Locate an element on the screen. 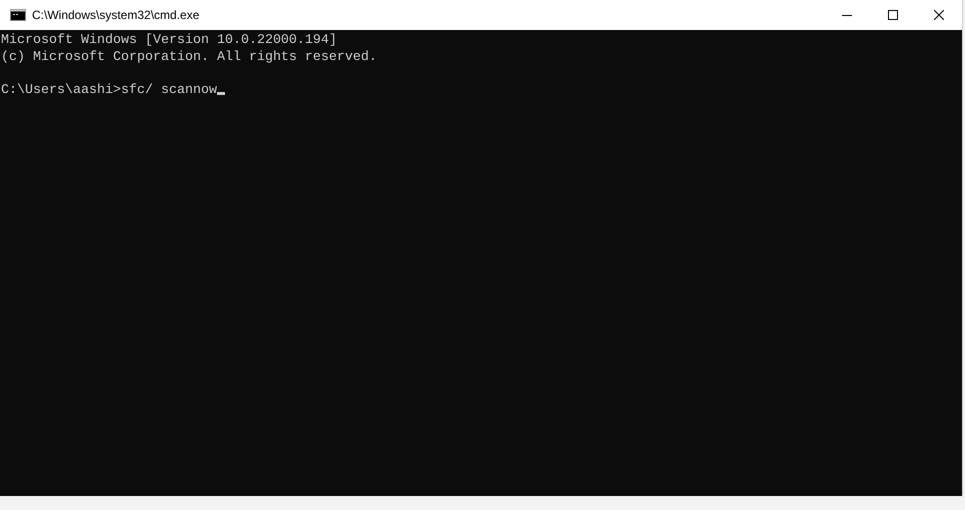 Image resolution: width=965 pixels, height=510 pixels. console-output-line: Microsoft Windows [Version 10.0.22000.194] is located at coordinates (169, 41).